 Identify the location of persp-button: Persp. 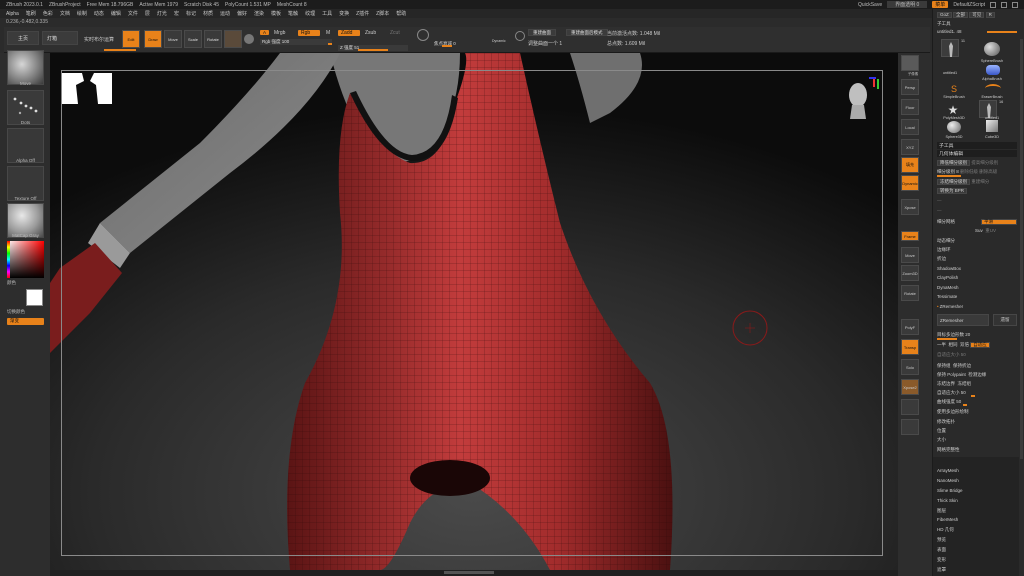
(910, 87).